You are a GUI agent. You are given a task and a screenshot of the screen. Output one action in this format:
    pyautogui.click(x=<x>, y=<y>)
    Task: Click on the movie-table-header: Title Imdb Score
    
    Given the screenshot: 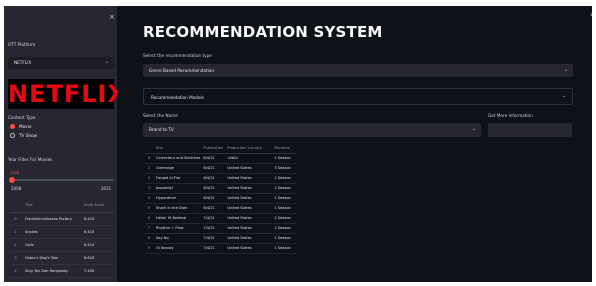 What is the action you would take?
    pyautogui.click(x=62, y=206)
    